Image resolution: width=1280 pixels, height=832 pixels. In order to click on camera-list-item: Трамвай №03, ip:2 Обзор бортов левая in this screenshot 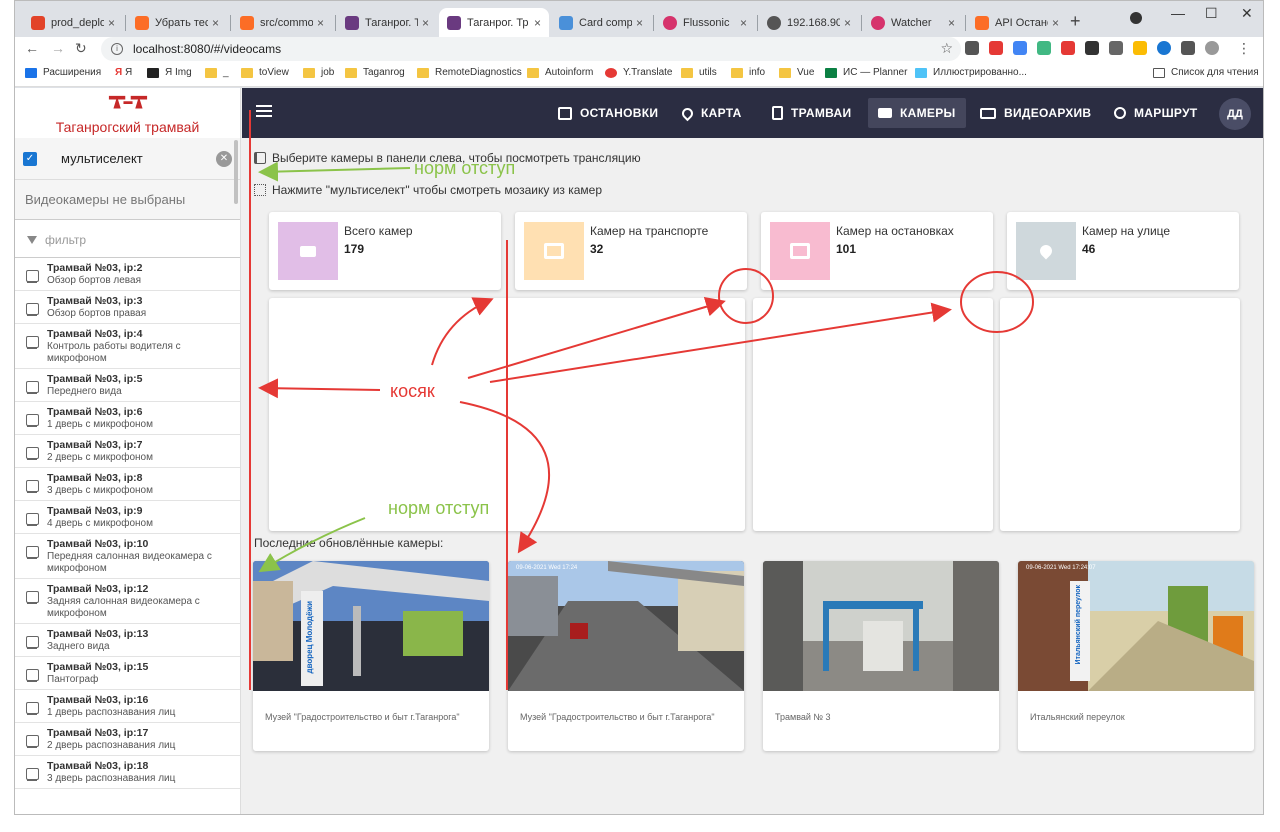, I will do `click(127, 274)`.